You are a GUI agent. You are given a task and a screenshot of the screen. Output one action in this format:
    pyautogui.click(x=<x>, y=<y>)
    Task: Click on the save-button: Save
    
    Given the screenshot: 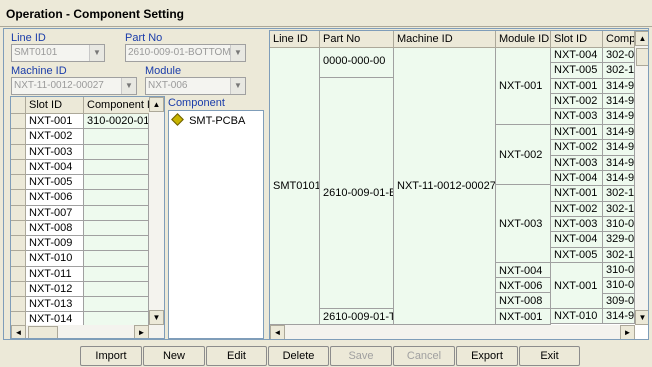 What is the action you would take?
    pyautogui.click(x=361, y=356)
    